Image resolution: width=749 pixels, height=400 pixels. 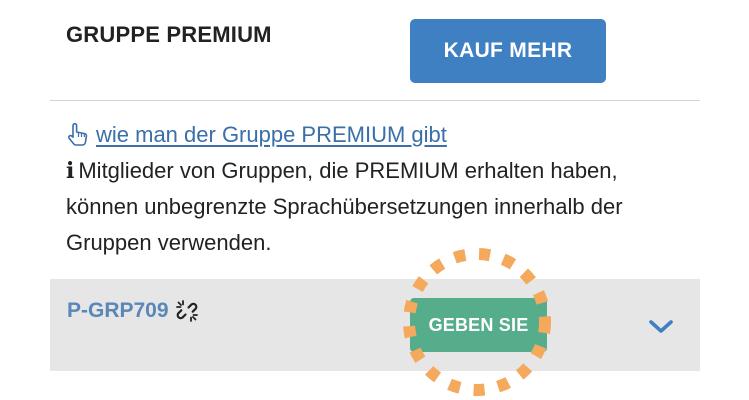 I want to click on divider, so click(x=375, y=100).